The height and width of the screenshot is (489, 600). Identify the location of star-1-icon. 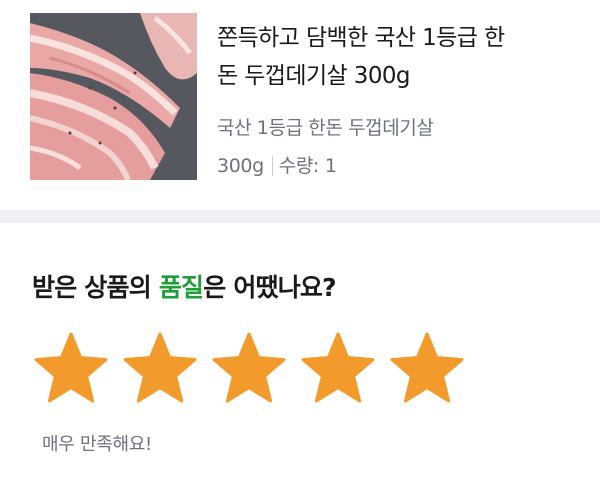
(71, 368).